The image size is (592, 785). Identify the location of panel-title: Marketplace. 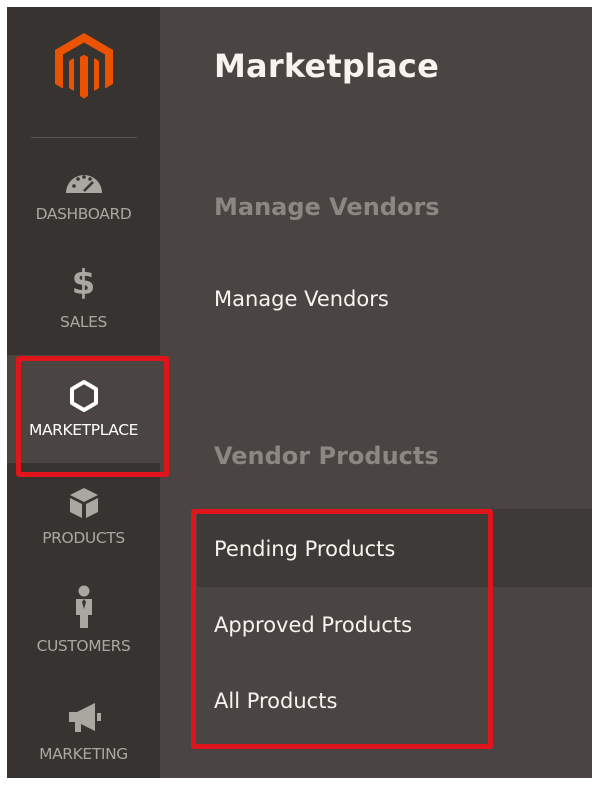
(326, 66).